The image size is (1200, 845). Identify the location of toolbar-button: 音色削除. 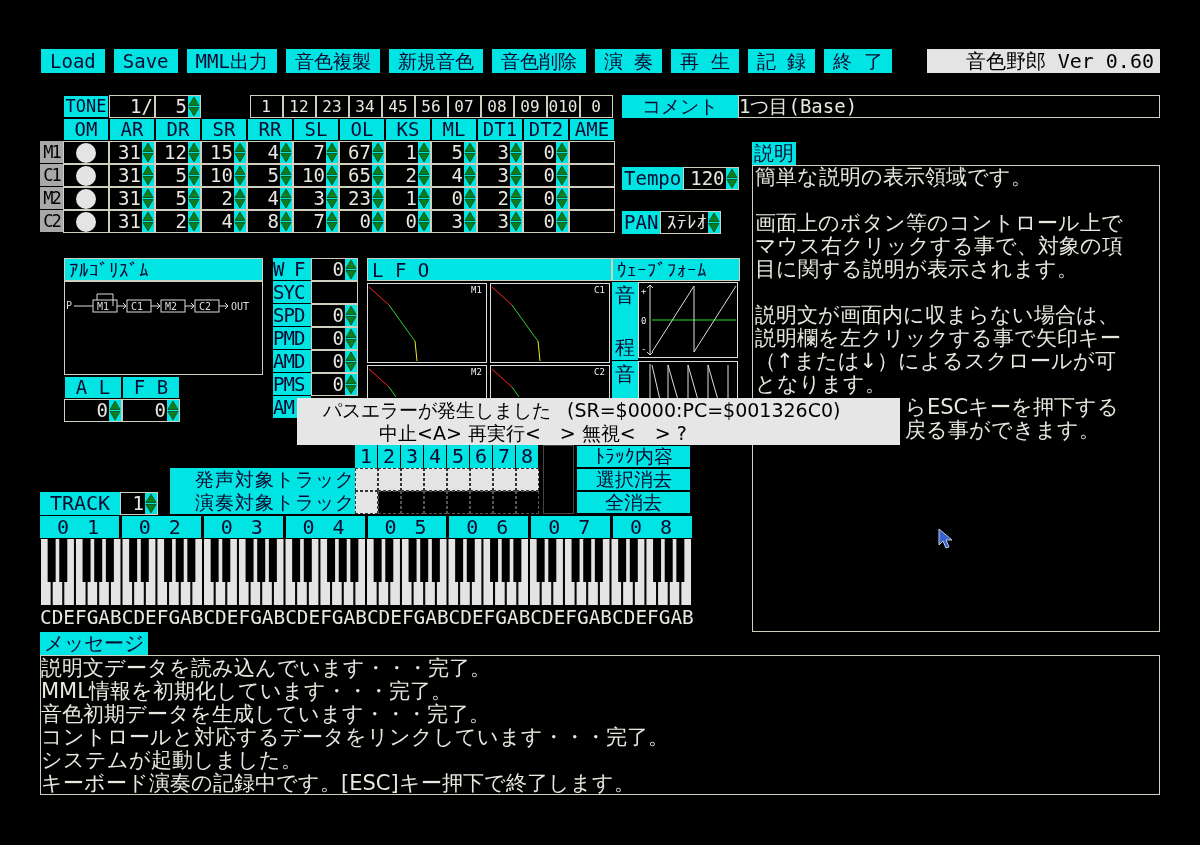
(538, 61).